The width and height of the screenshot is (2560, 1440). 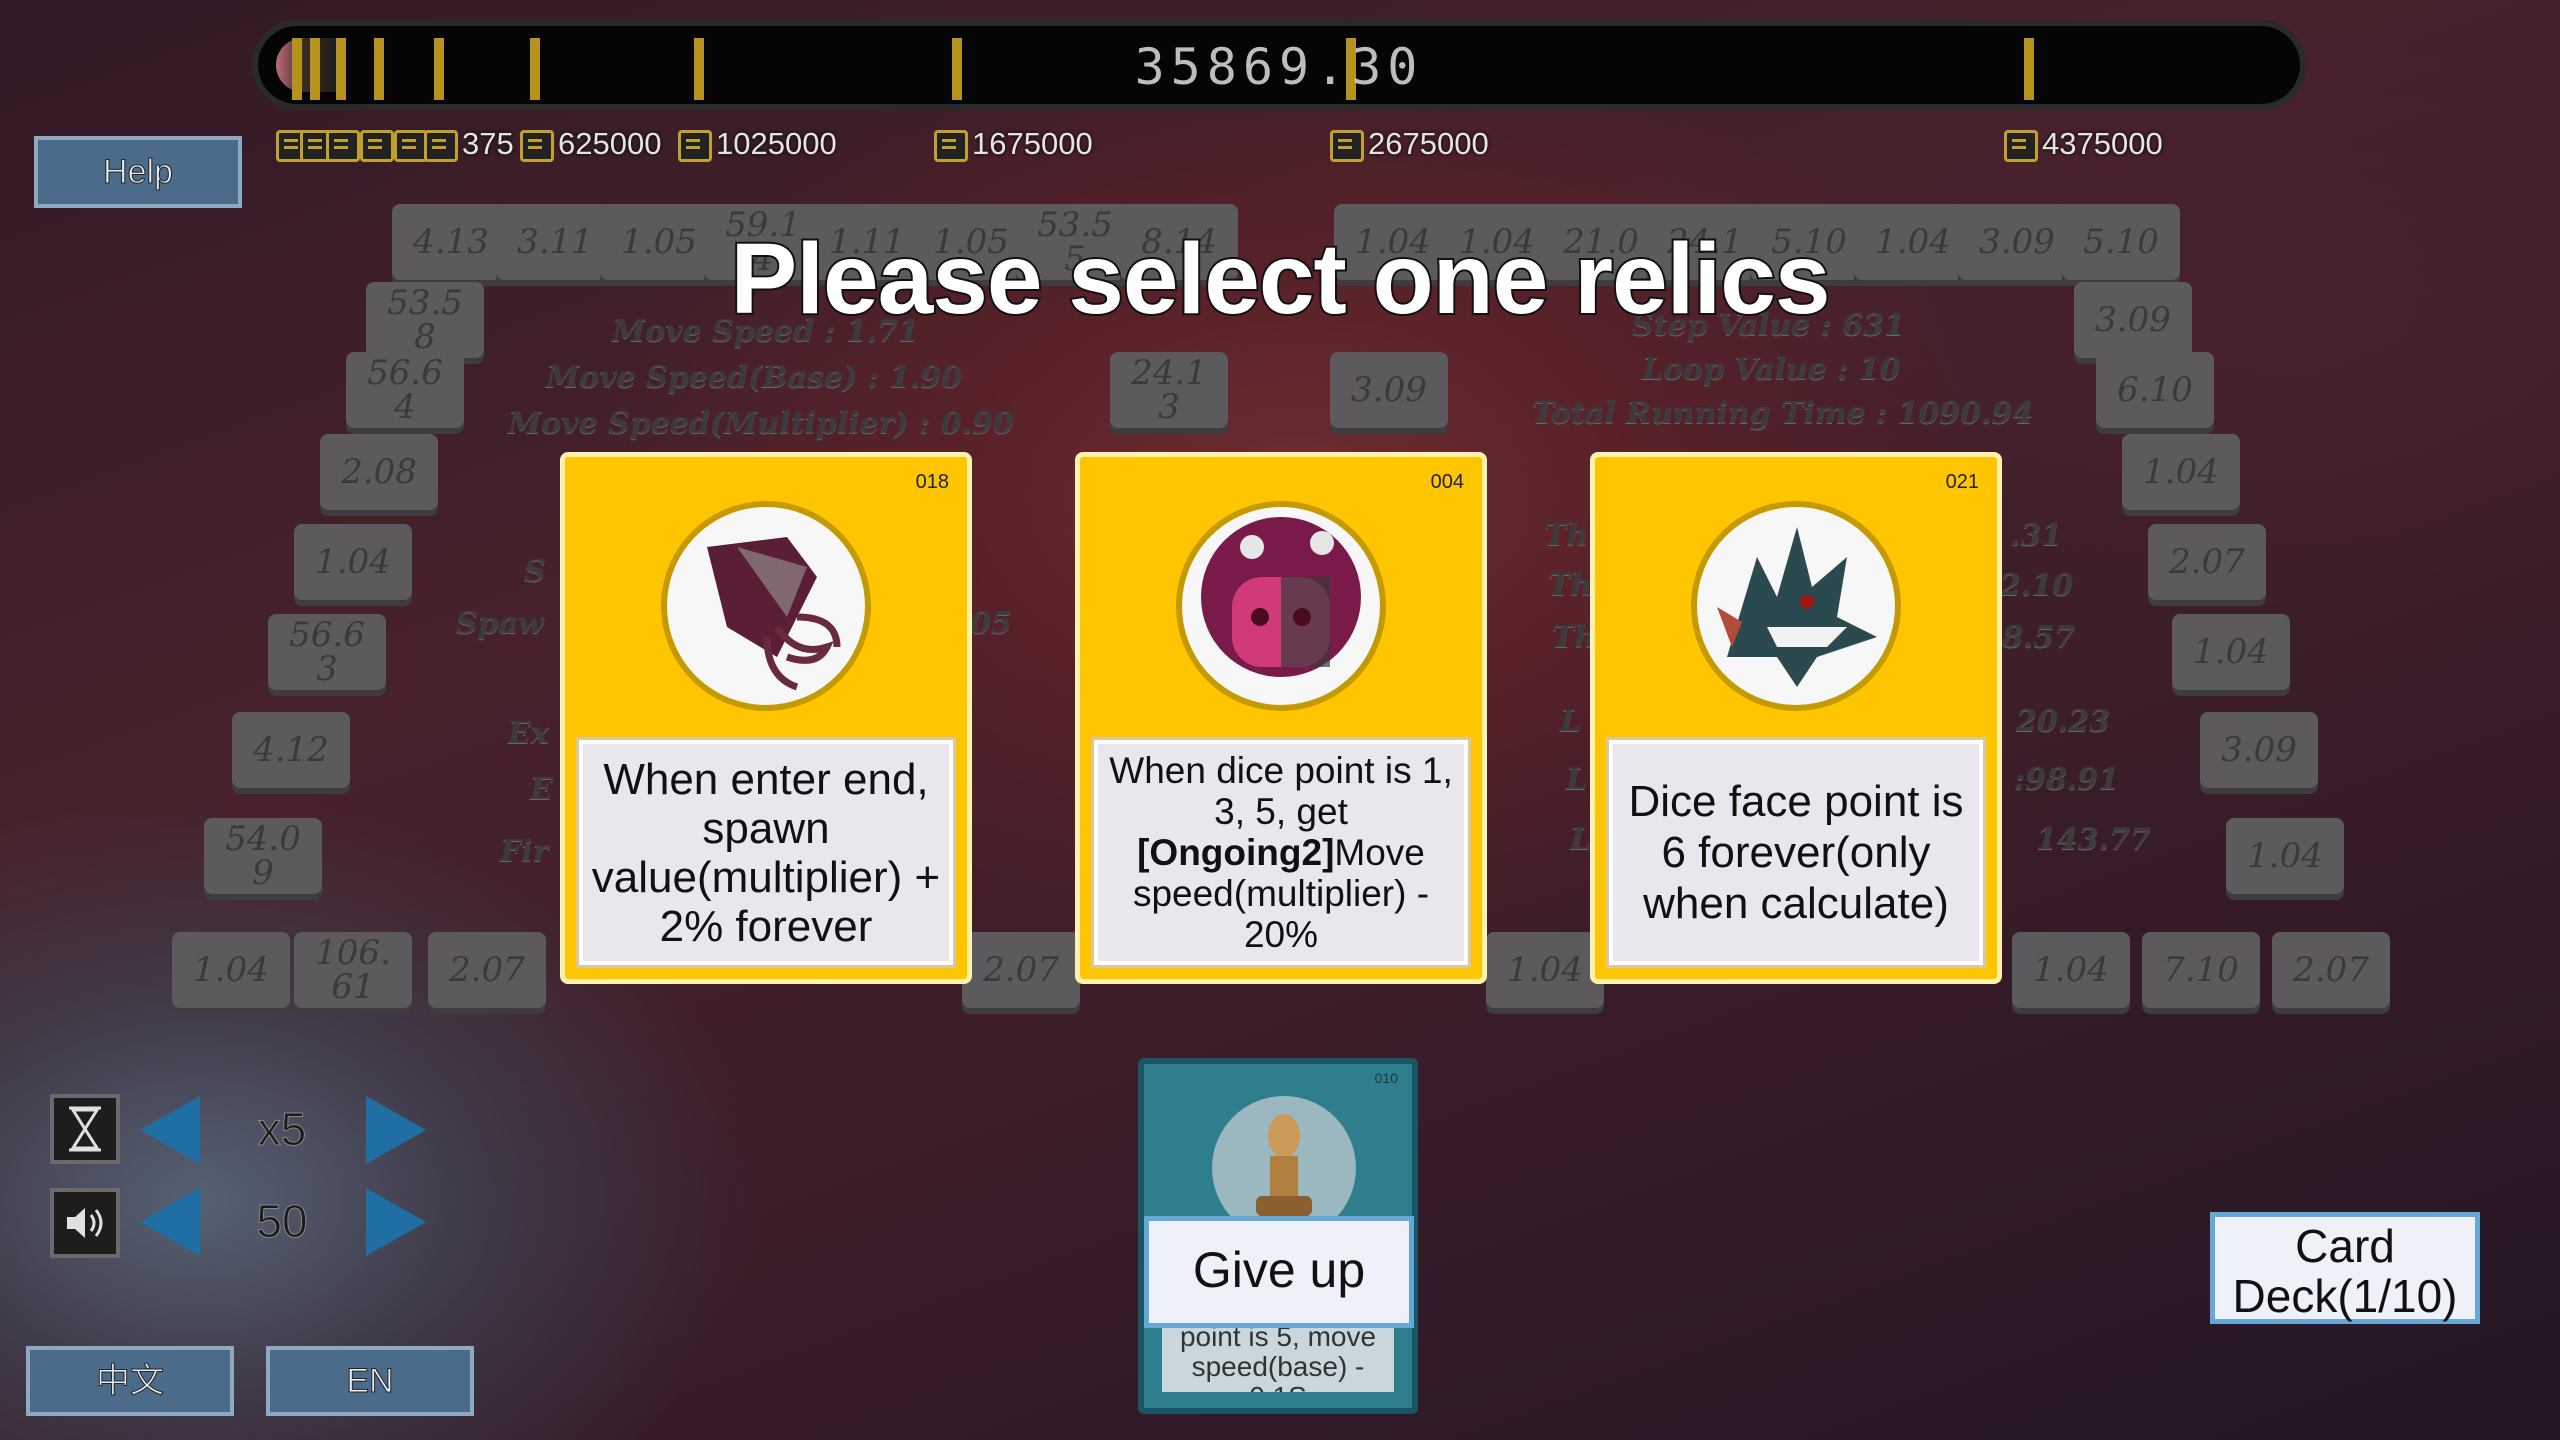 What do you see at coordinates (2155, 390) in the screenshot?
I see `board-tile: 6.10` at bounding box center [2155, 390].